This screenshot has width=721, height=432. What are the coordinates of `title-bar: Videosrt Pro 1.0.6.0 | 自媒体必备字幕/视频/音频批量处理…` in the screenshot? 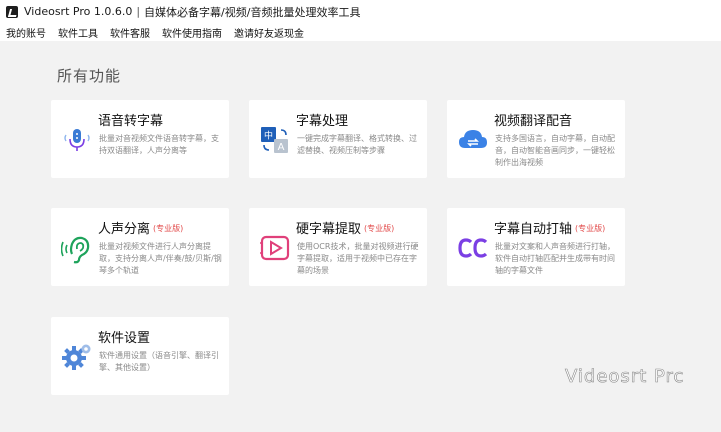 It's located at (360, 11).